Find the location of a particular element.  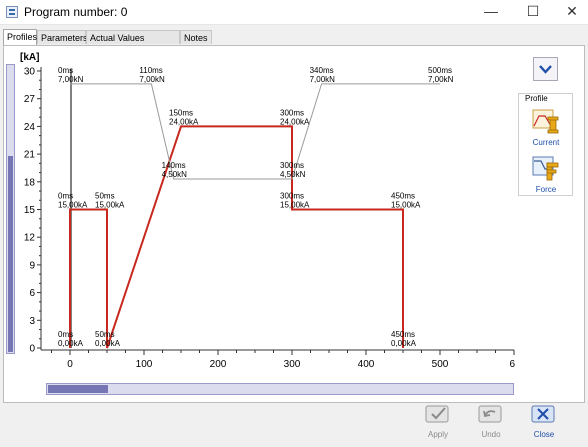

point-annotation-time: 340ms is located at coordinates (322, 70).